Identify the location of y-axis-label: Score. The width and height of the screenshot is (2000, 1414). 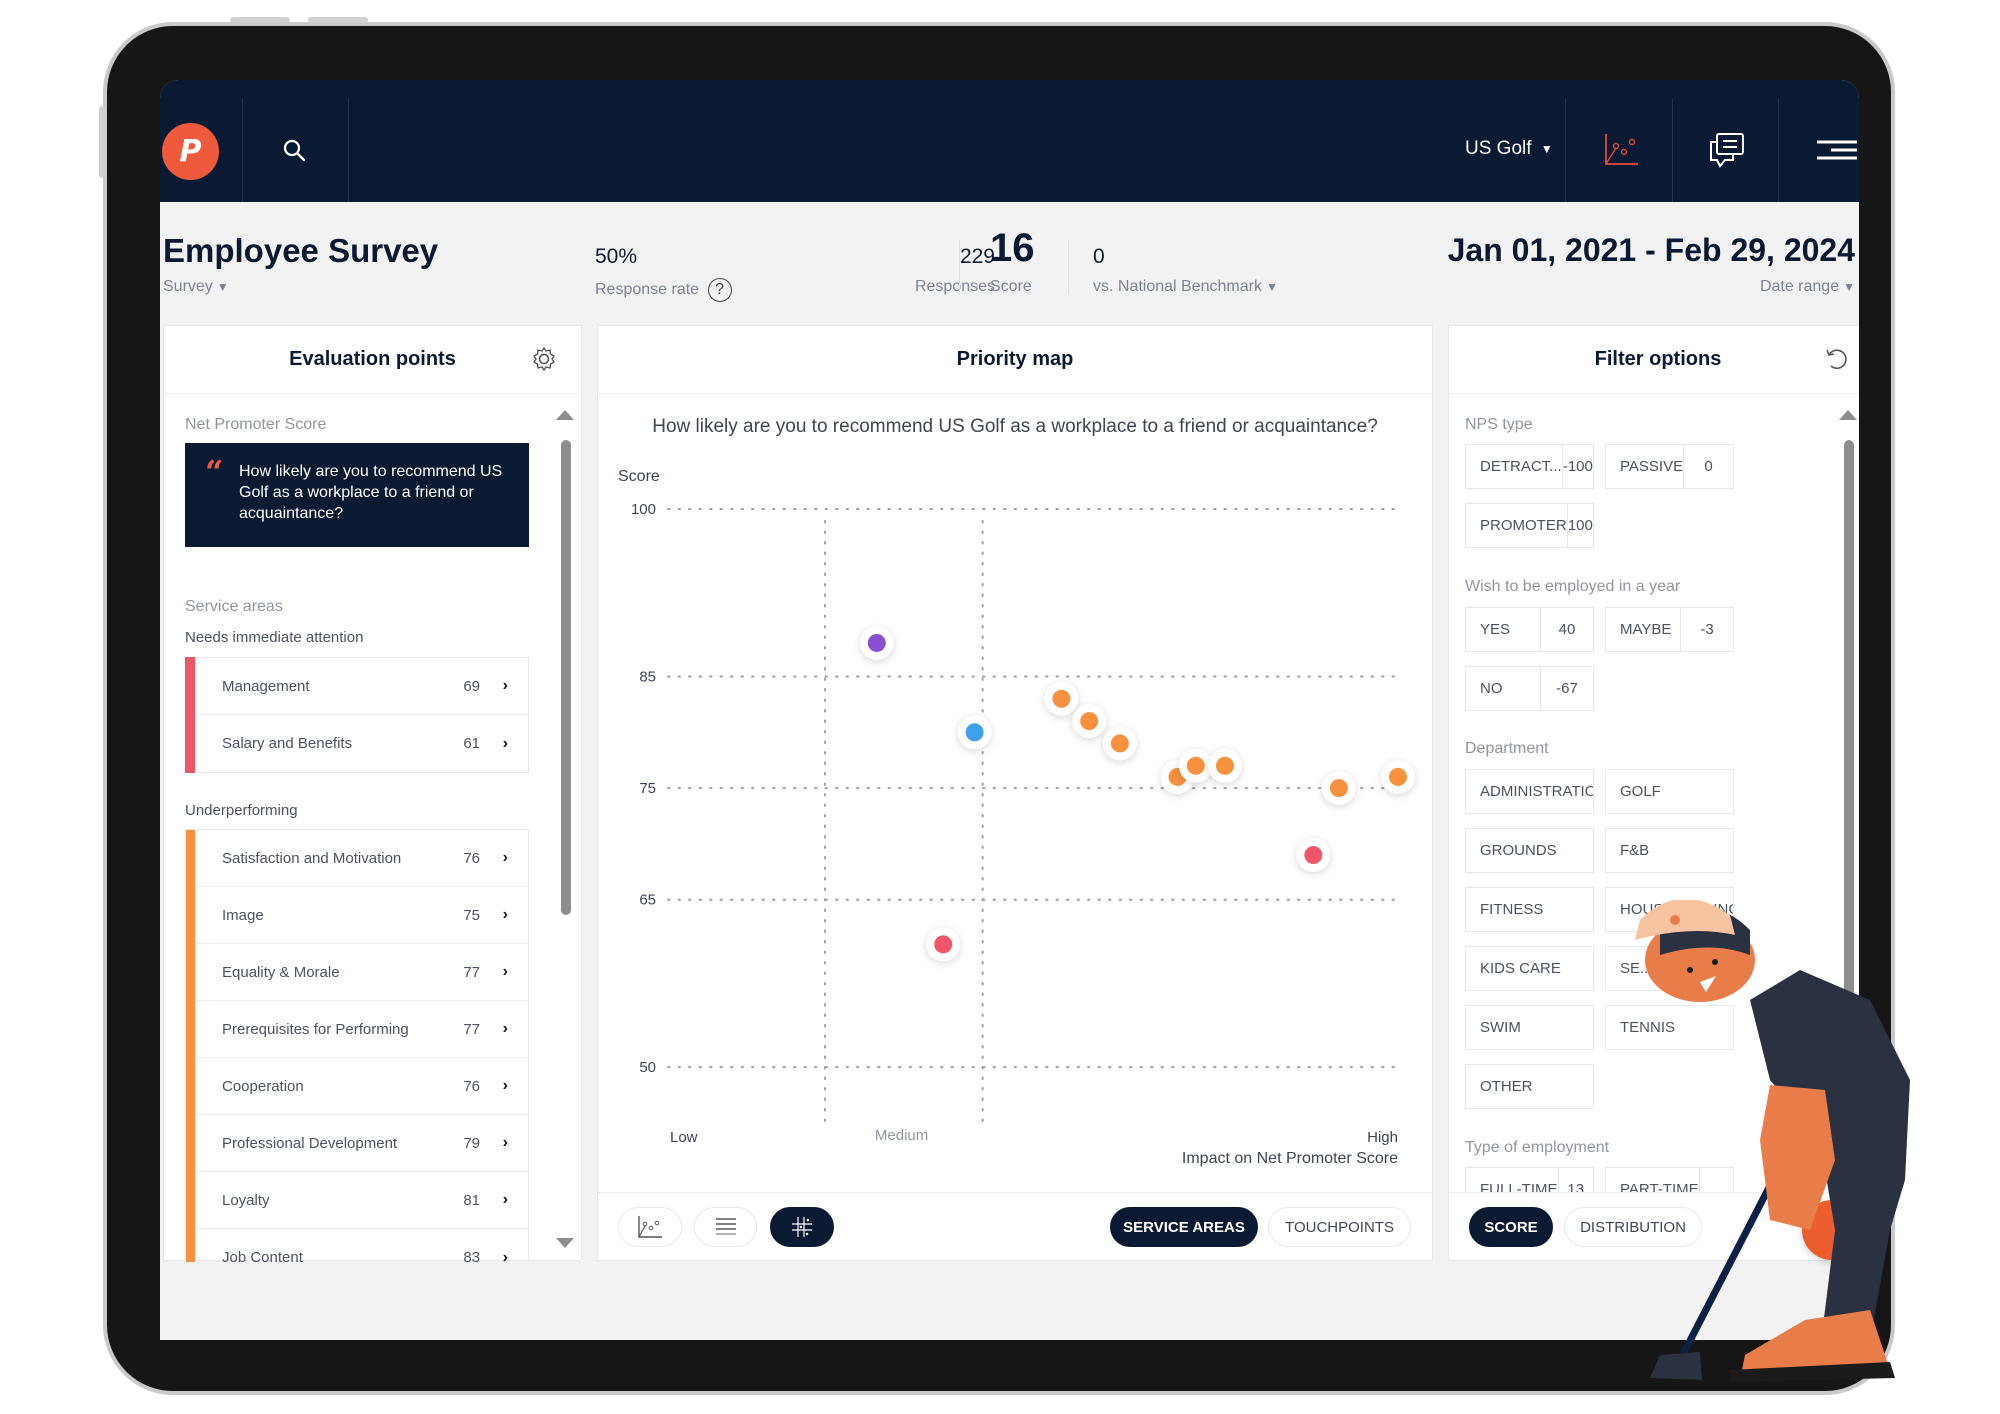
(639, 476).